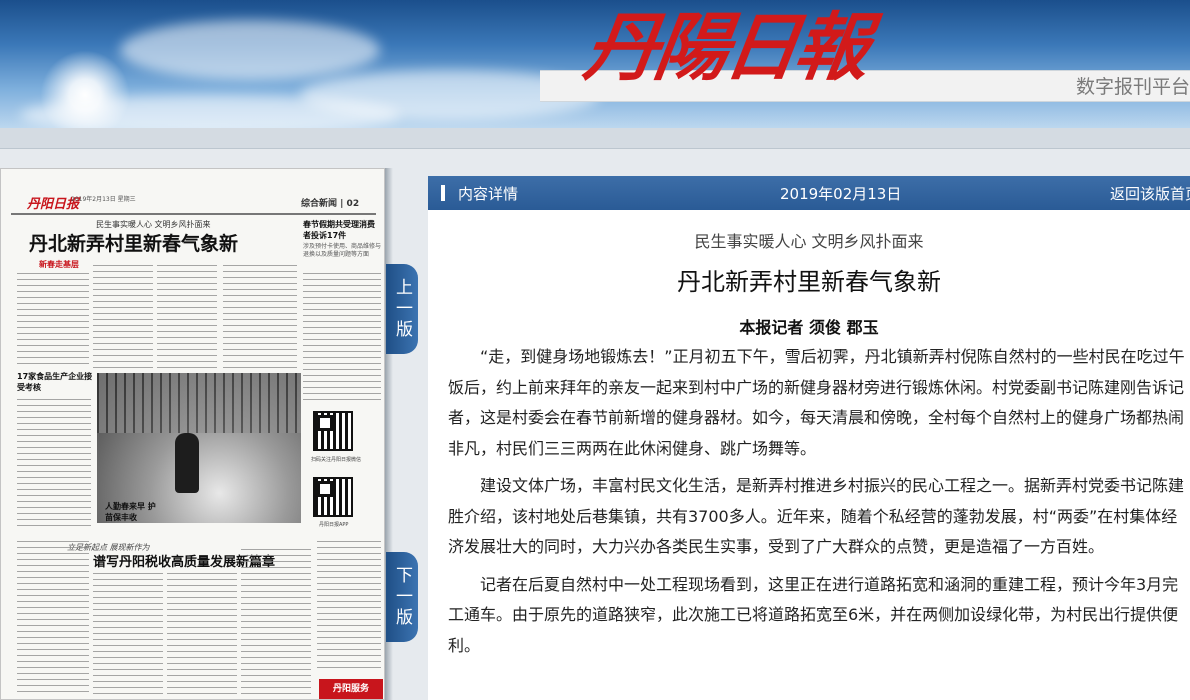  Describe the element at coordinates (103, 199) in the screenshot. I see `thumb-date-info: 2019年2月13日 星期三` at that location.